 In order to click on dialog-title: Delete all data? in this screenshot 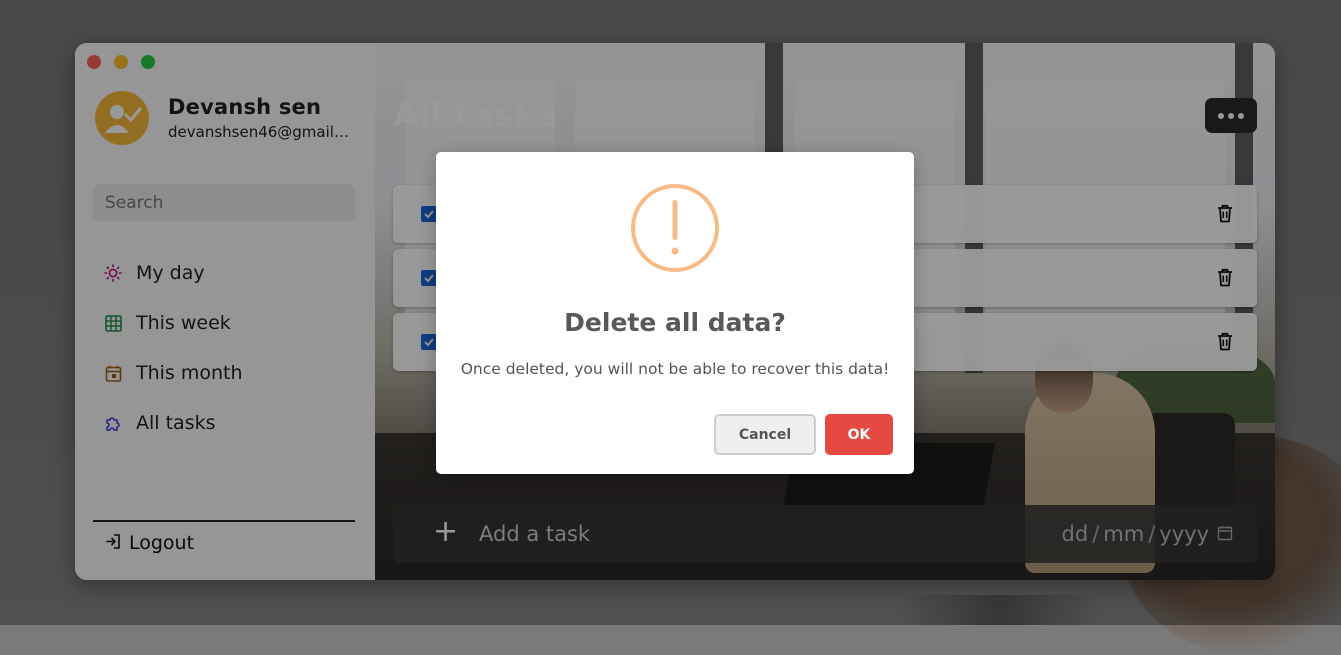, I will do `click(675, 322)`.